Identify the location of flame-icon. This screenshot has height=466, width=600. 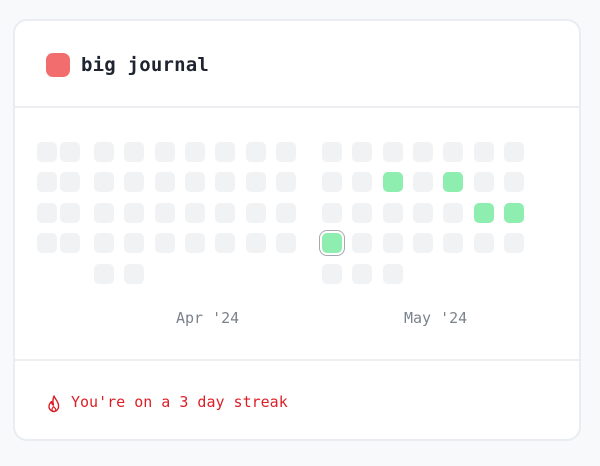
(54, 404).